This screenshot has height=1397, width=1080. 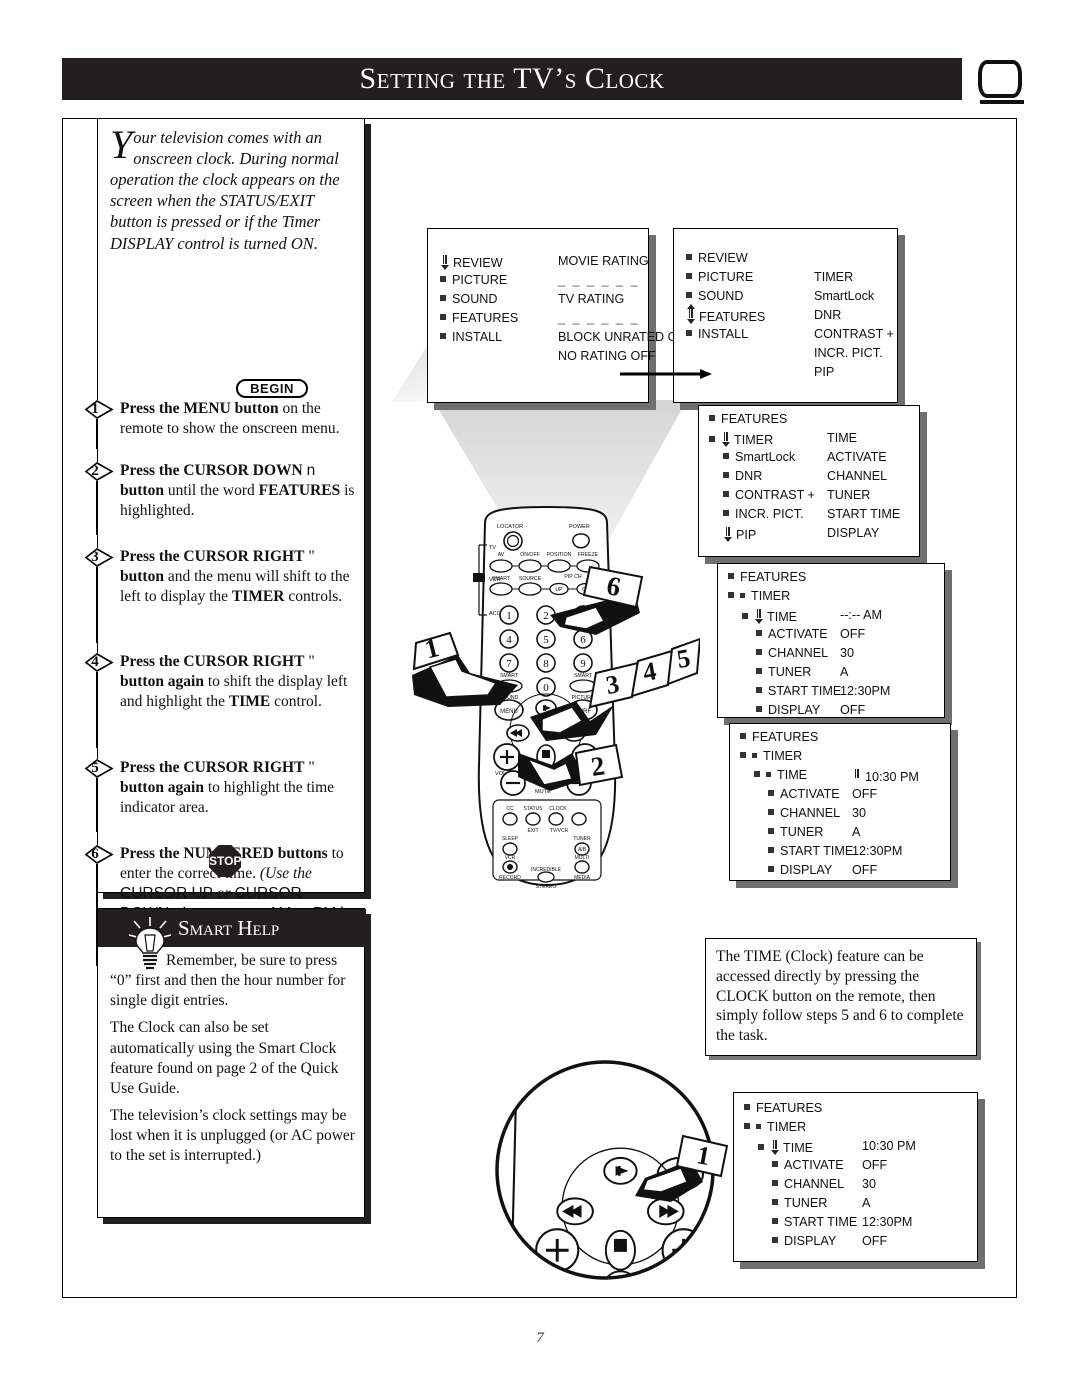 What do you see at coordinates (599, 318) in the screenshot?
I see `osd-value-text: _ _ _ _ _ _` at bounding box center [599, 318].